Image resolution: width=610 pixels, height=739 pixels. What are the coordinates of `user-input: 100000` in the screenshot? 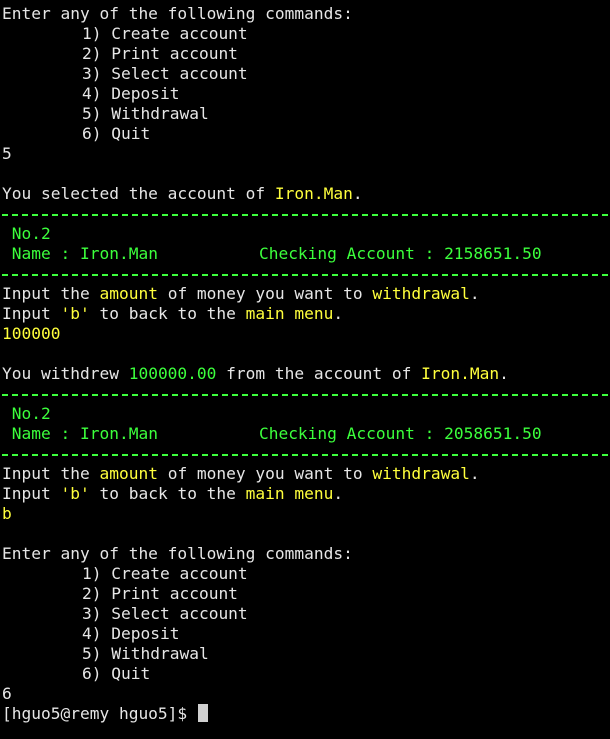 It's located at (31, 333).